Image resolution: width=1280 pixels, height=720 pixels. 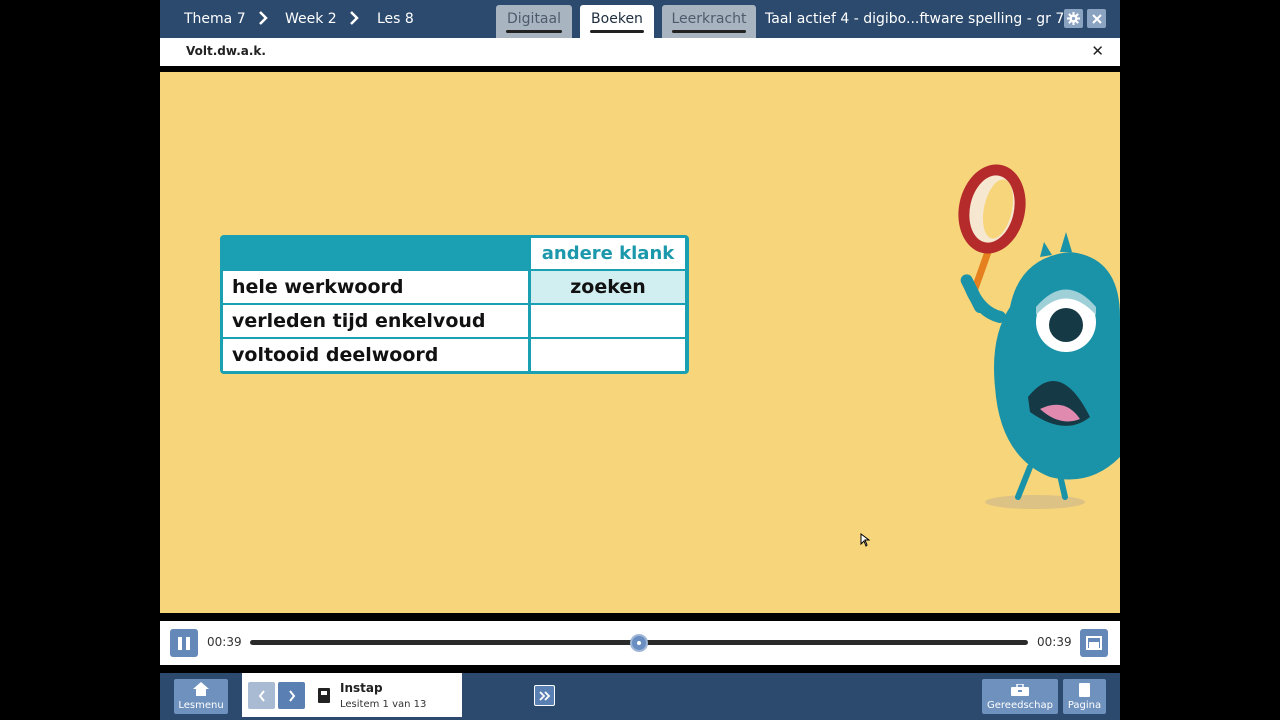 I want to click on tab-label: Leerkracht, so click(x=709, y=19).